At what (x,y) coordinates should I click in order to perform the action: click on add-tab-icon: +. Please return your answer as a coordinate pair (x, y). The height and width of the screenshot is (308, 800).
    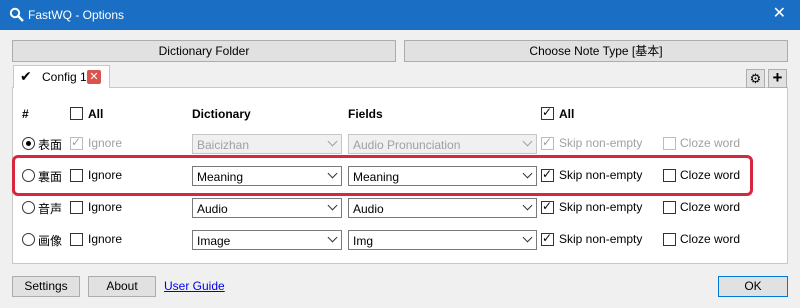
    Looking at the image, I should click on (777, 78).